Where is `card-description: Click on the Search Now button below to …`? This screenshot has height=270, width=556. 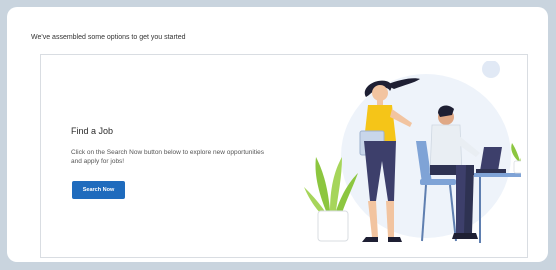 card-description: Click on the Search Now button below to … is located at coordinates (167, 157).